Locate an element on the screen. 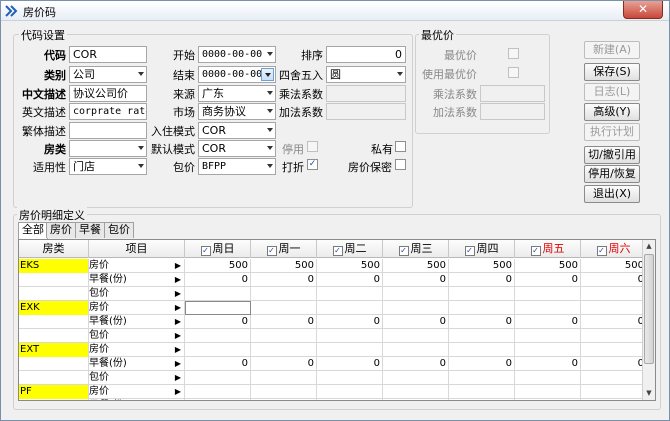  checkin-mode-select: COR is located at coordinates (237, 130).